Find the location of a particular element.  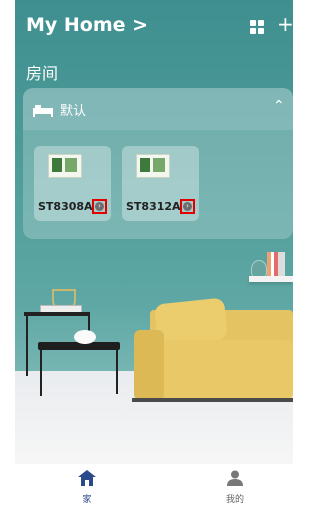

grid-icon is located at coordinates (257, 27).